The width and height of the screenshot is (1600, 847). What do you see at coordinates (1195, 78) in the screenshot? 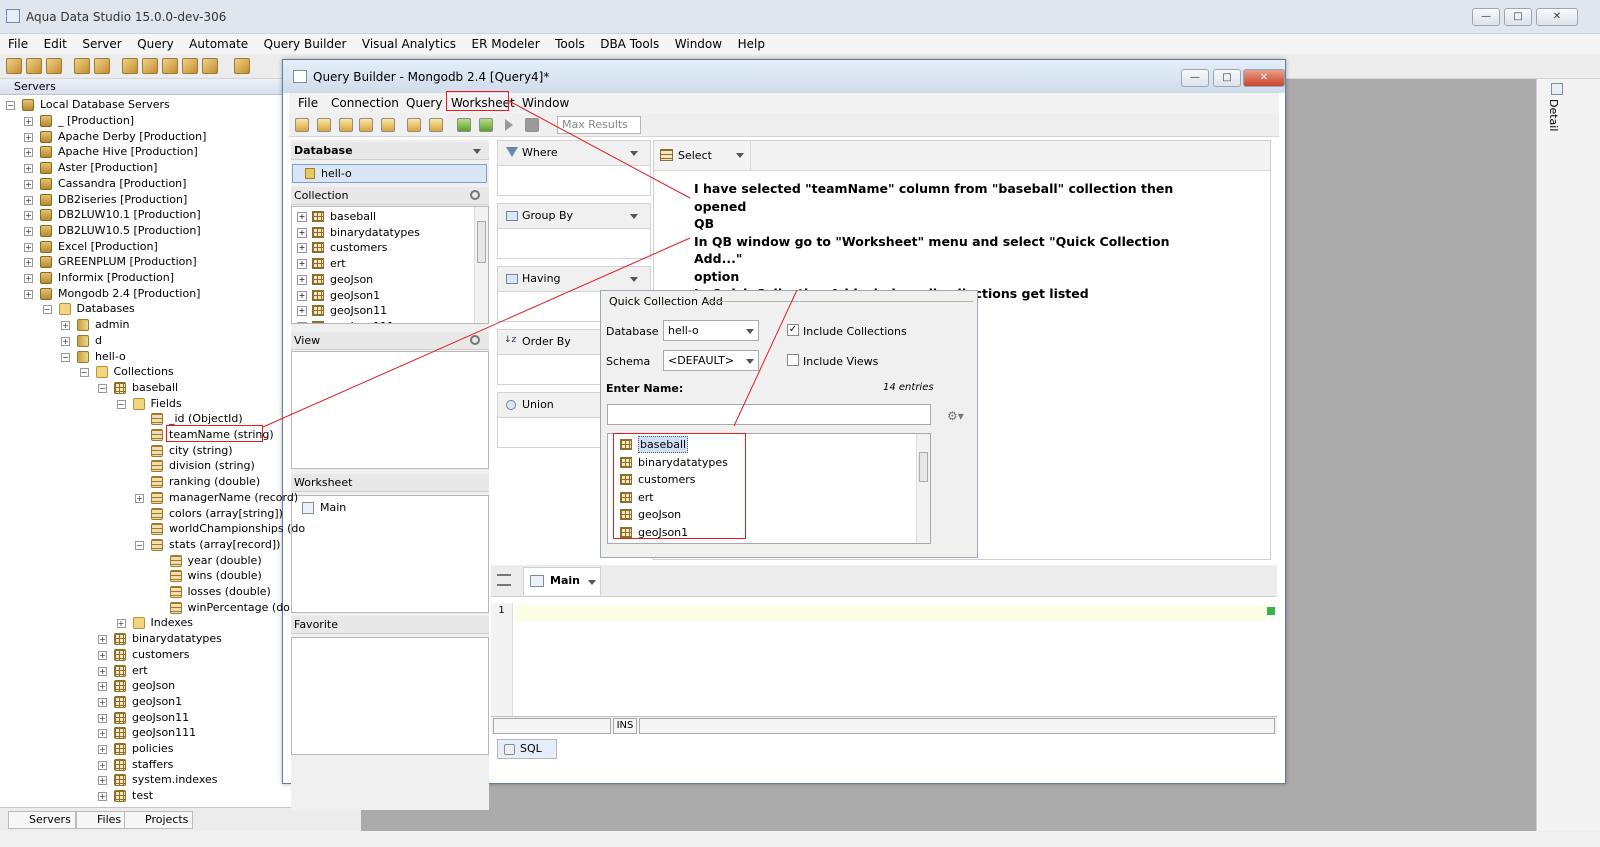
I see `qb-minimize-button: —` at bounding box center [1195, 78].